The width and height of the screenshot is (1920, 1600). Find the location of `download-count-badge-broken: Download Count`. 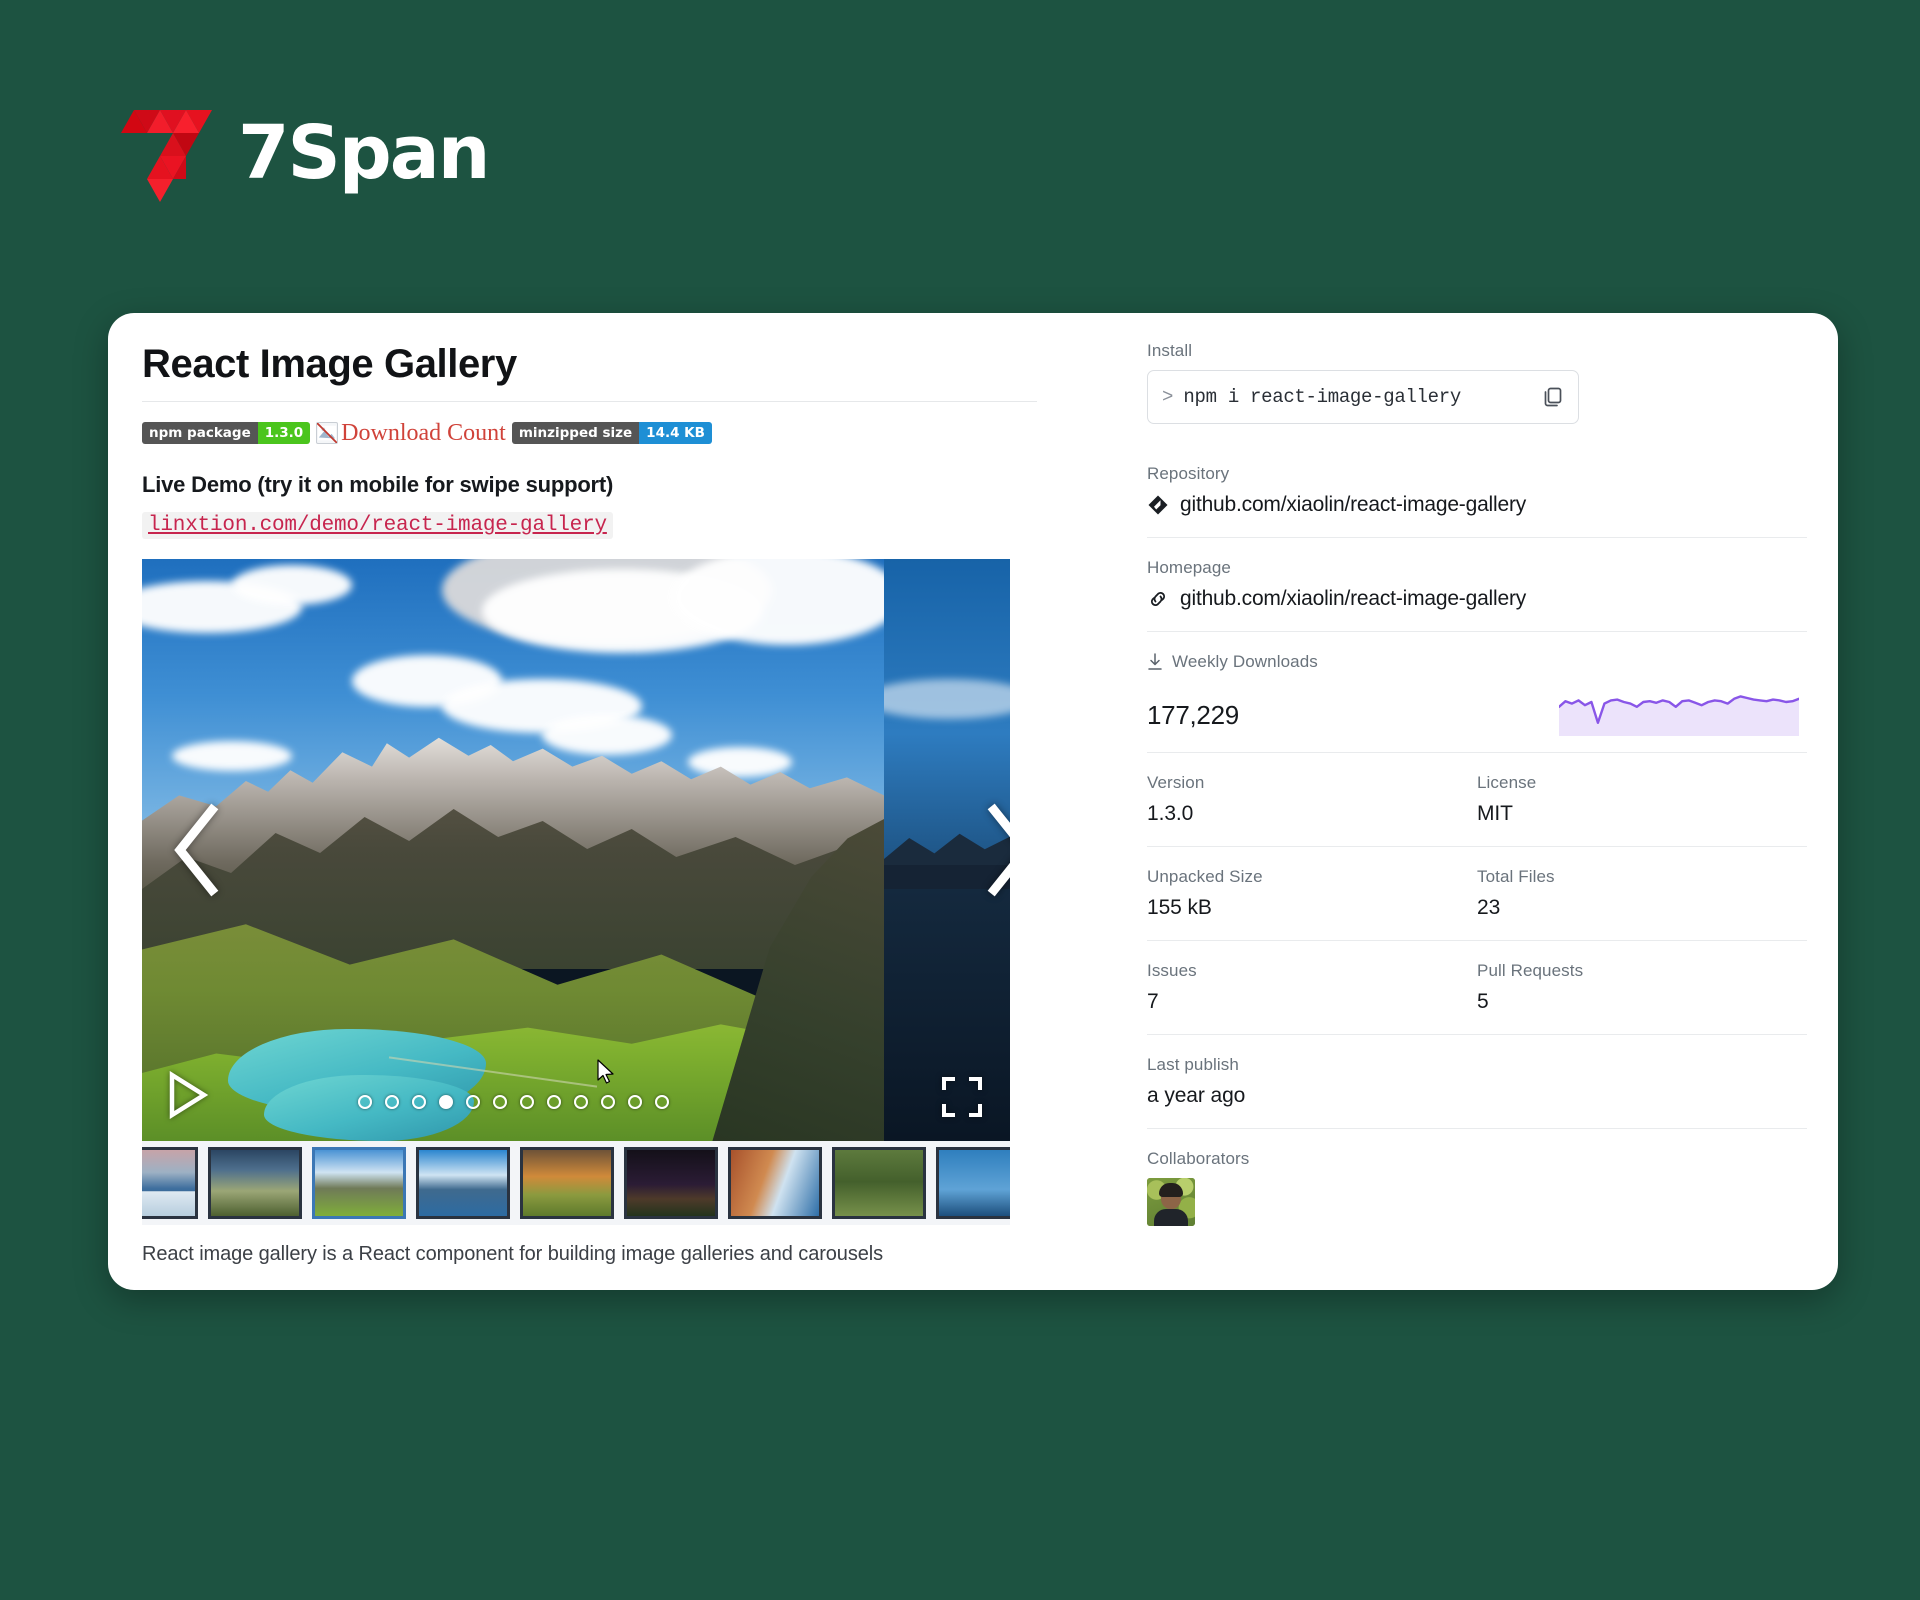

download-count-badge-broken: Download Count is located at coordinates (411, 433).